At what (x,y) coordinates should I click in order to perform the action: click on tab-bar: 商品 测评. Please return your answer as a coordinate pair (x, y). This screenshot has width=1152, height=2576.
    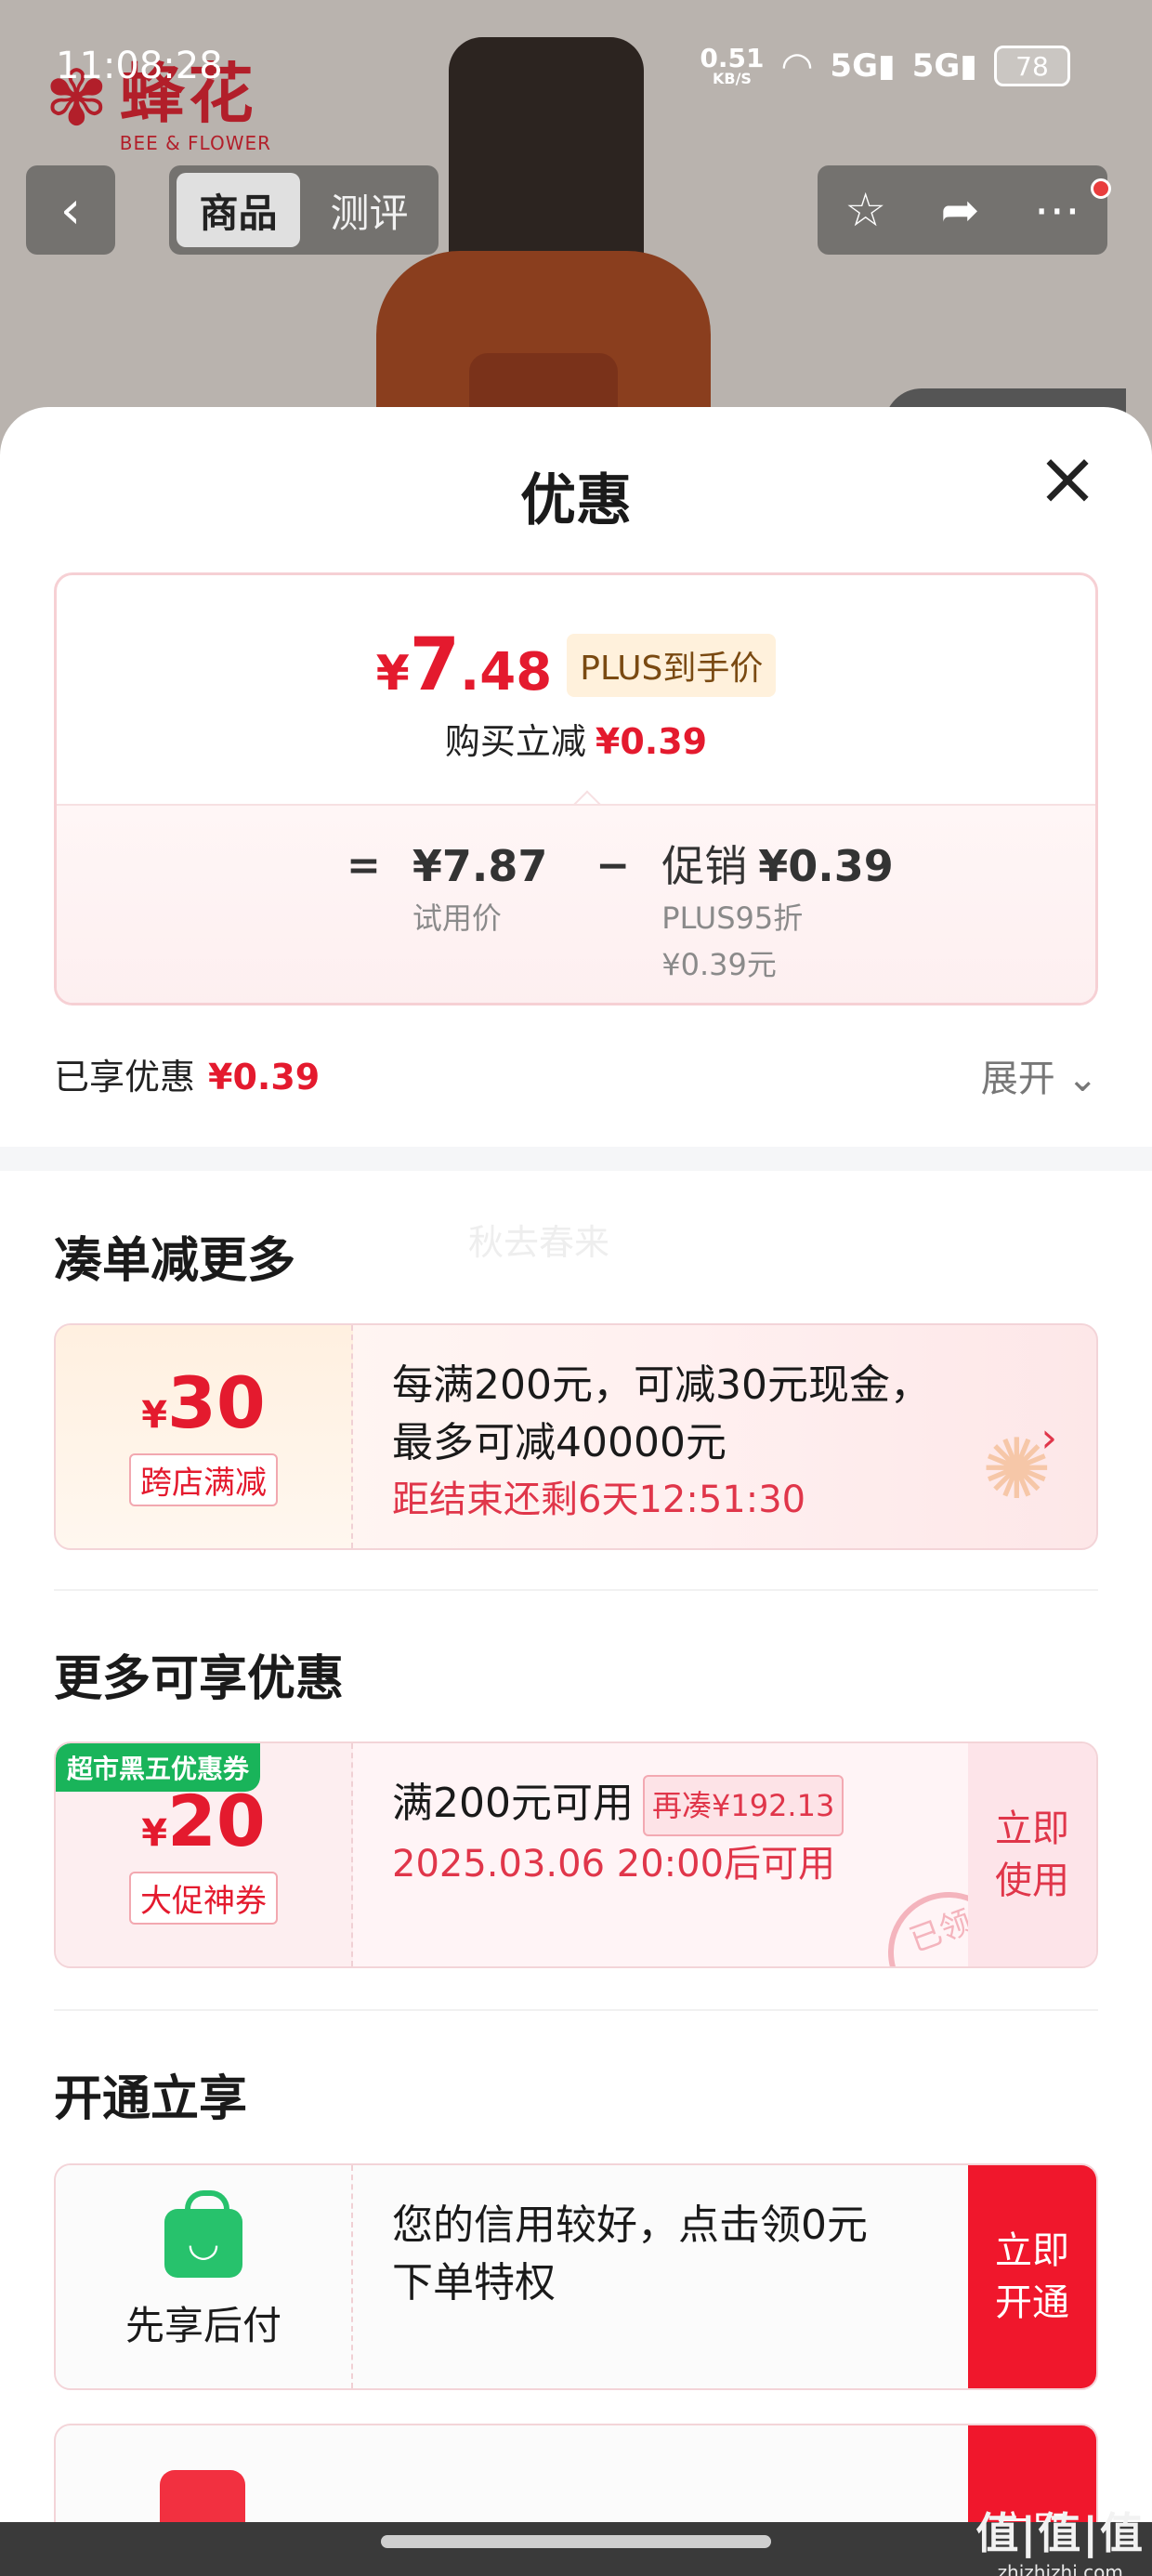
    Looking at the image, I should click on (304, 210).